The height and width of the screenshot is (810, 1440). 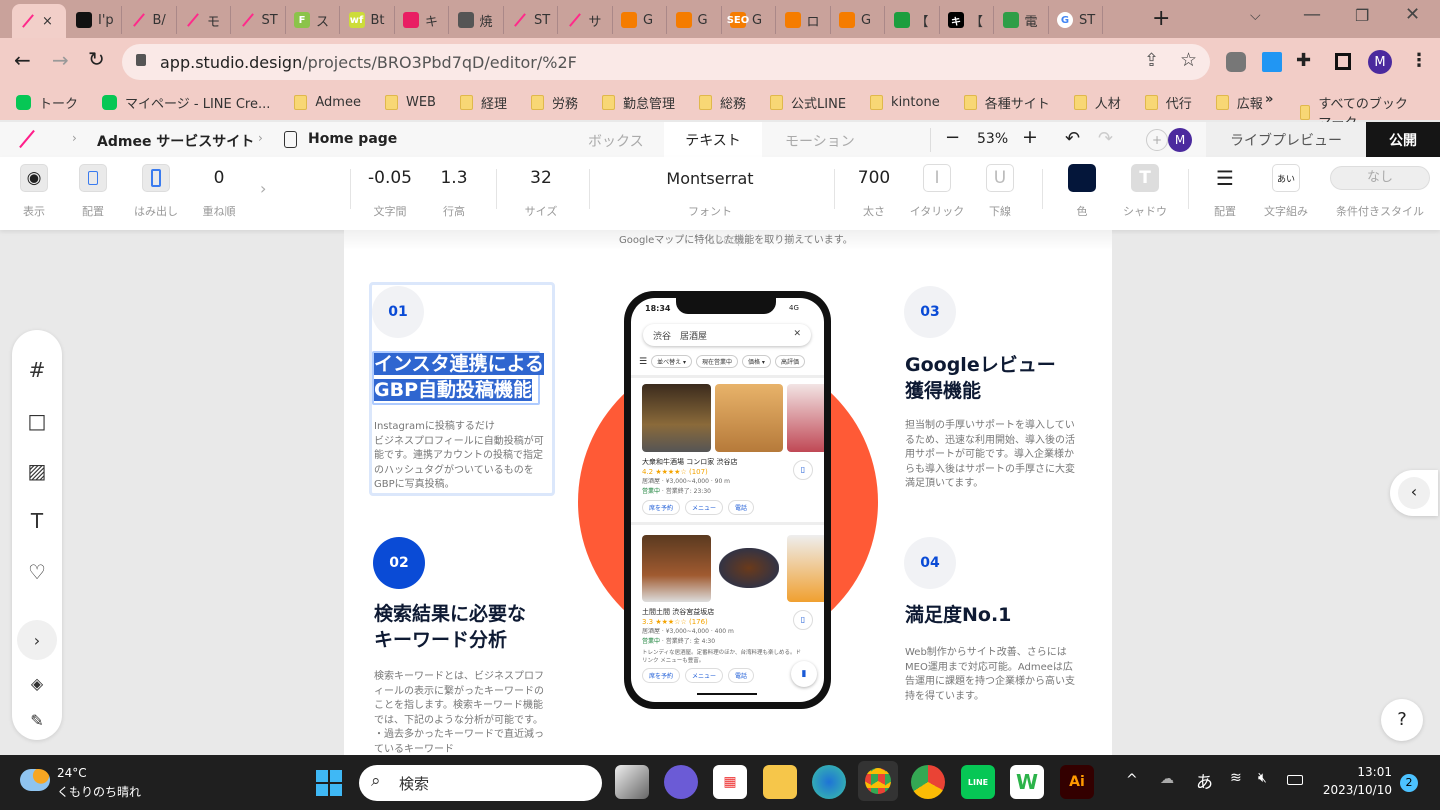 I want to click on font-select: Montserrat フォント, so click(x=710, y=193).